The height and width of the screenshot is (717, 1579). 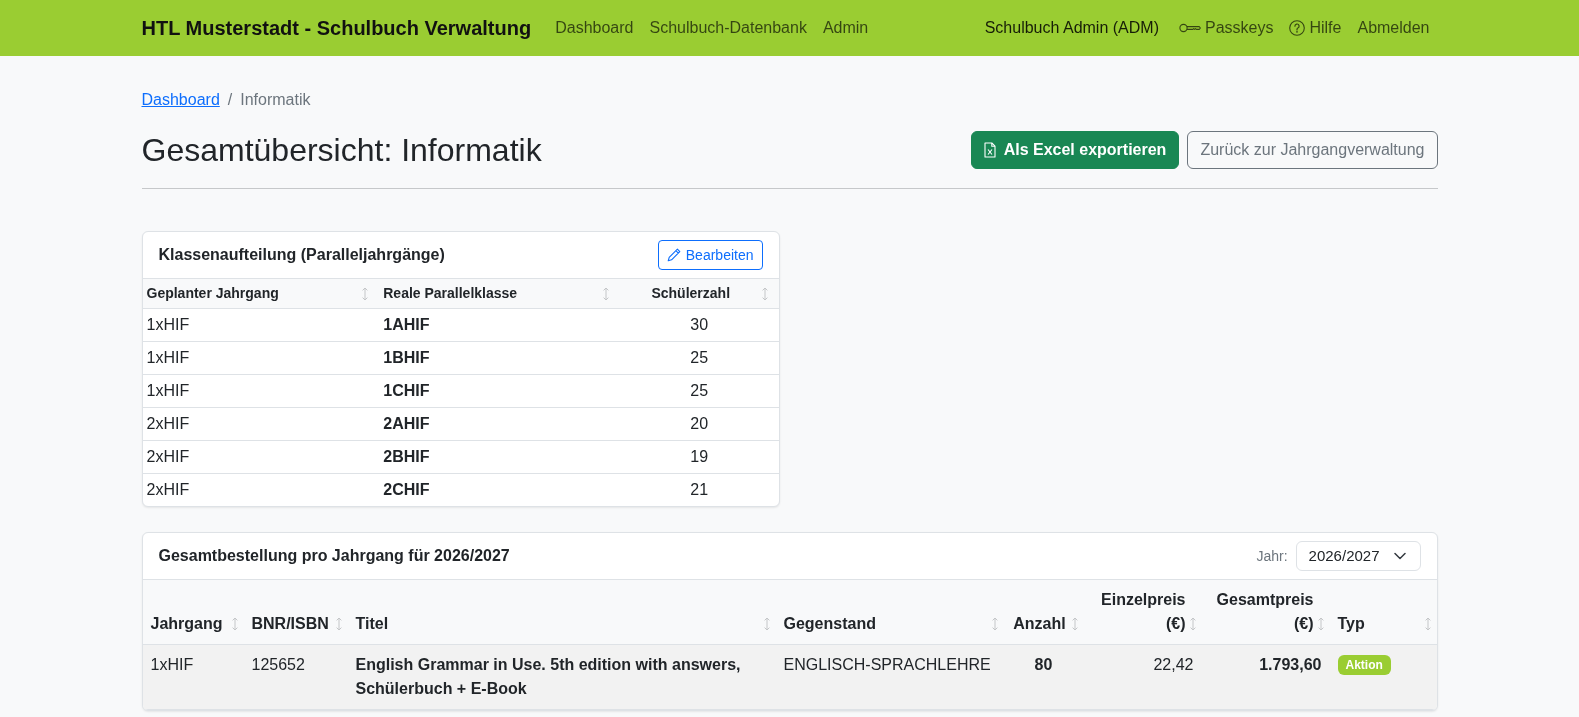 What do you see at coordinates (499, 358) in the screenshot?
I see `table-cell: 1BHIF` at bounding box center [499, 358].